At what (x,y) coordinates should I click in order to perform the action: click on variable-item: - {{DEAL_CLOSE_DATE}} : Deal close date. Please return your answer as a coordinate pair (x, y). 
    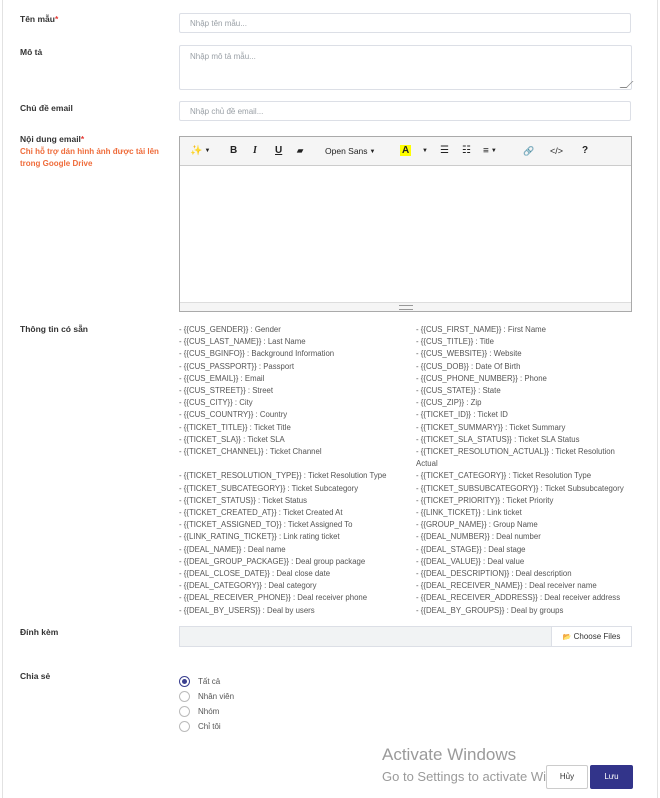
    Looking at the image, I should click on (255, 574).